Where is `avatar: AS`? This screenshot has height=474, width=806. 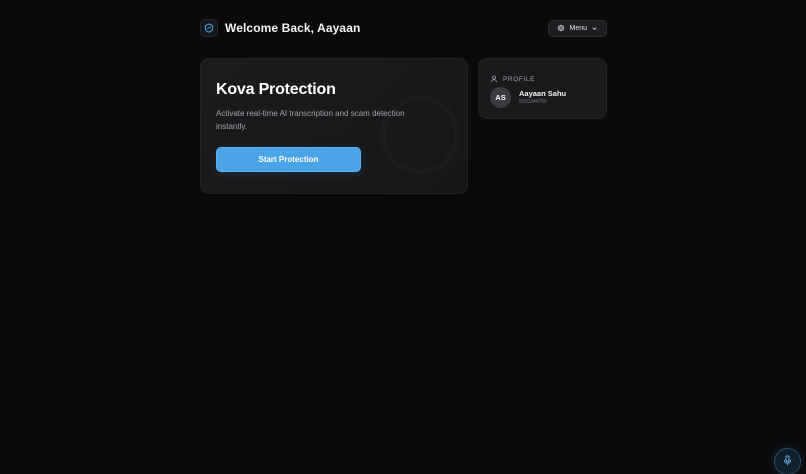 avatar: AS is located at coordinates (500, 97).